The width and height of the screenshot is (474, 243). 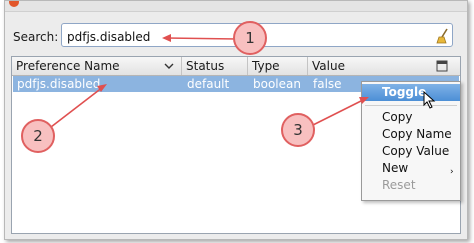 I want to click on callout-number: 2, so click(x=38, y=136).